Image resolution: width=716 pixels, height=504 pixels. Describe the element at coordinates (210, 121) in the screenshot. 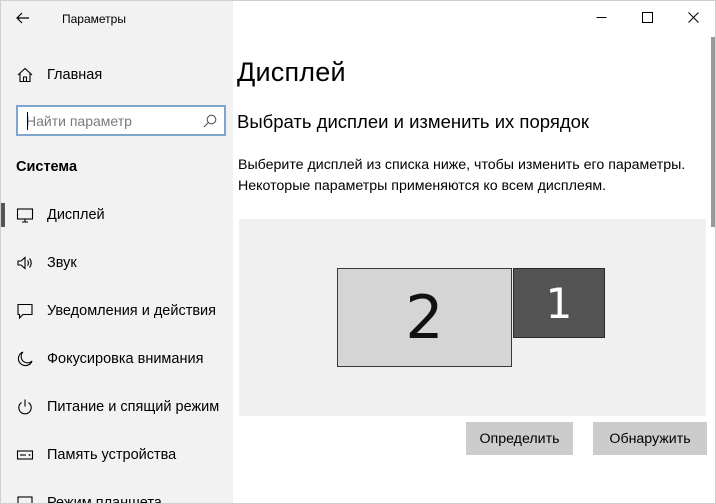

I see `search-icon` at that location.